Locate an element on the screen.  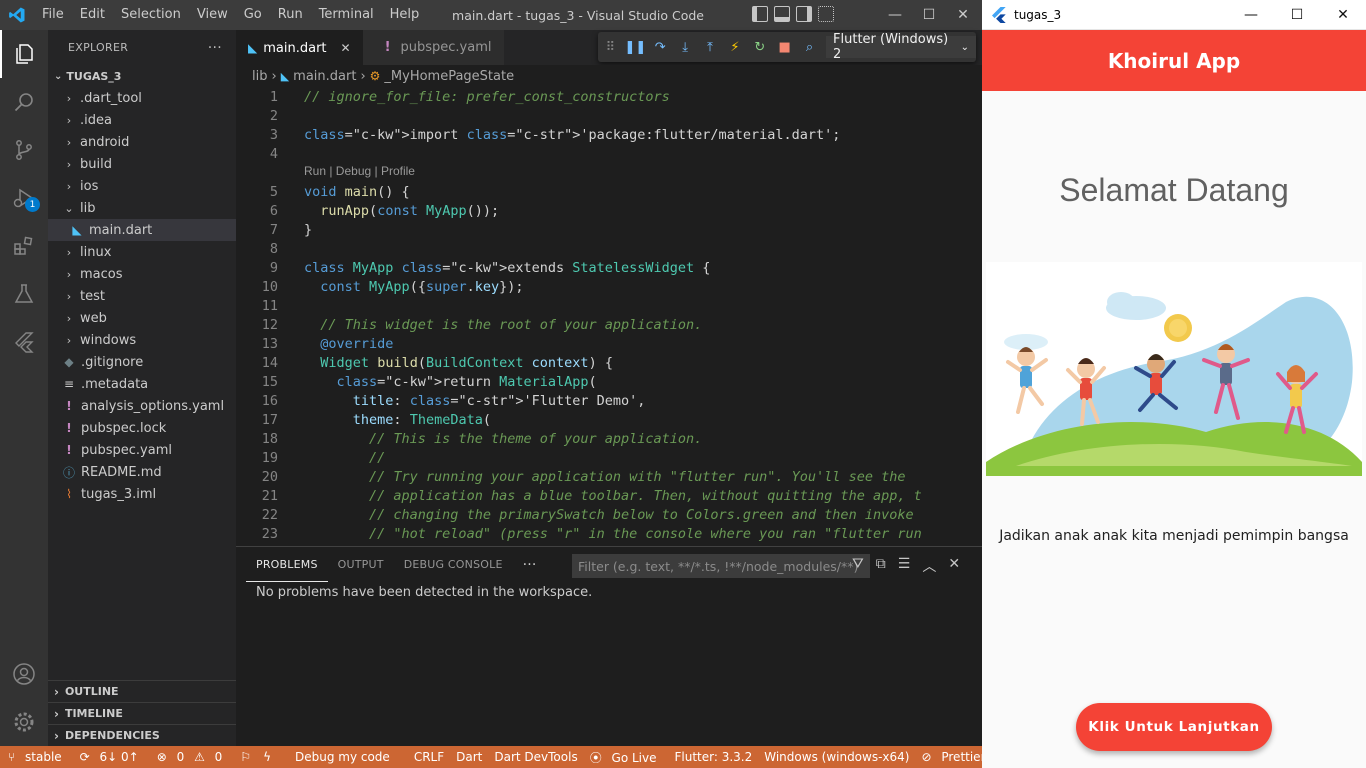
breadcrumb: lib › ◣ main.dart › ⚙ _MyHomePageState is located at coordinates (609, 76).